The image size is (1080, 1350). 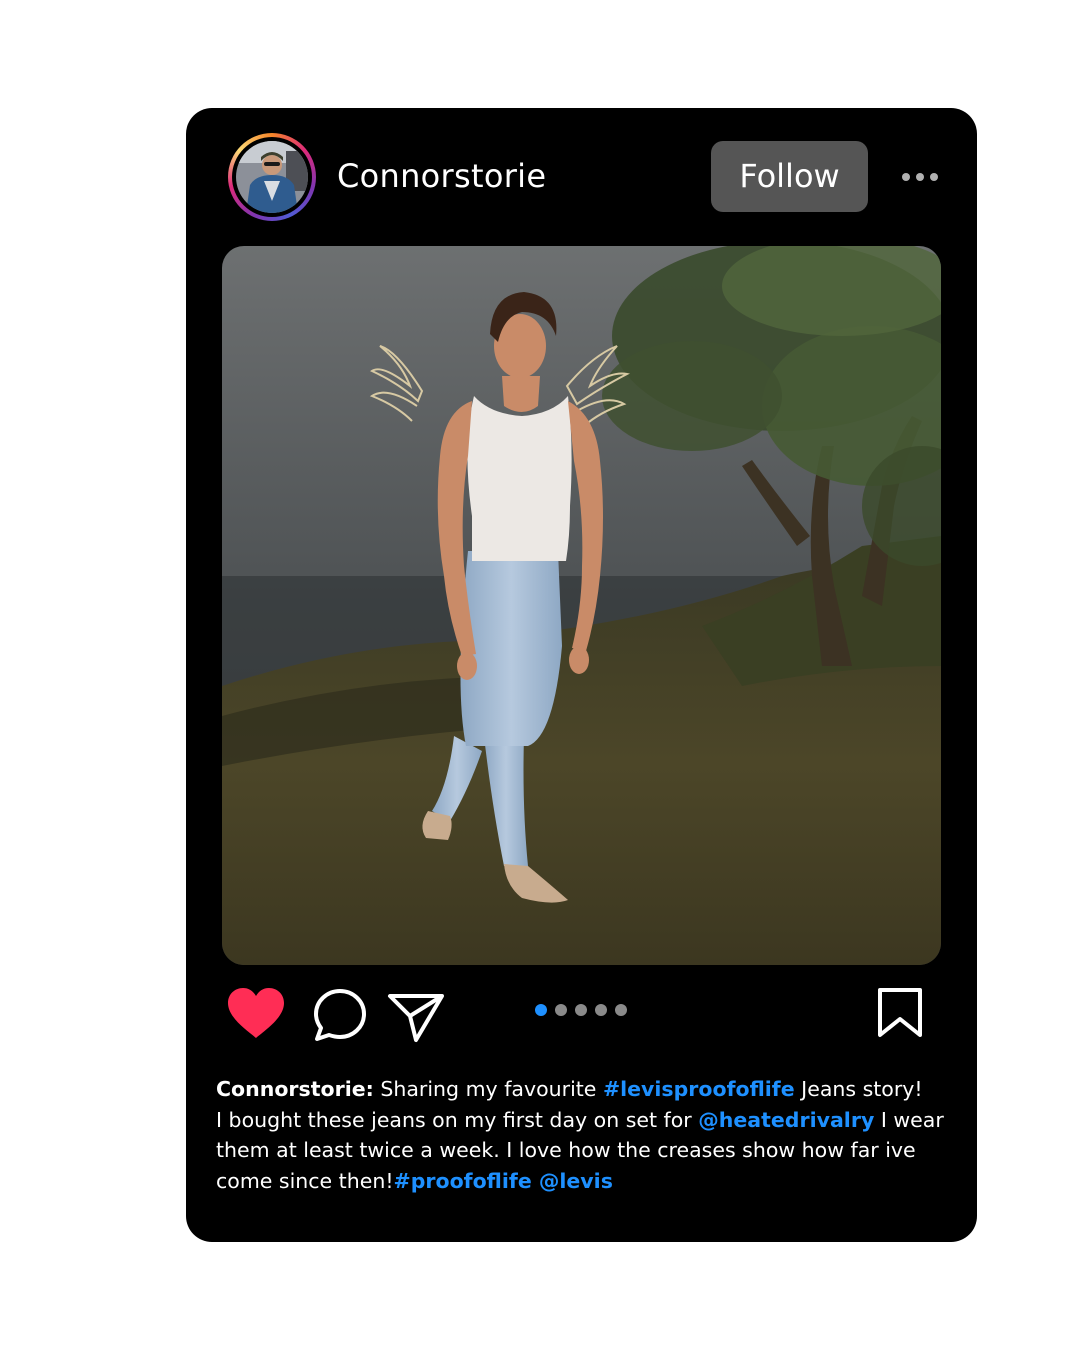 I want to click on carousel-indicator, so click(x=583, y=1010).